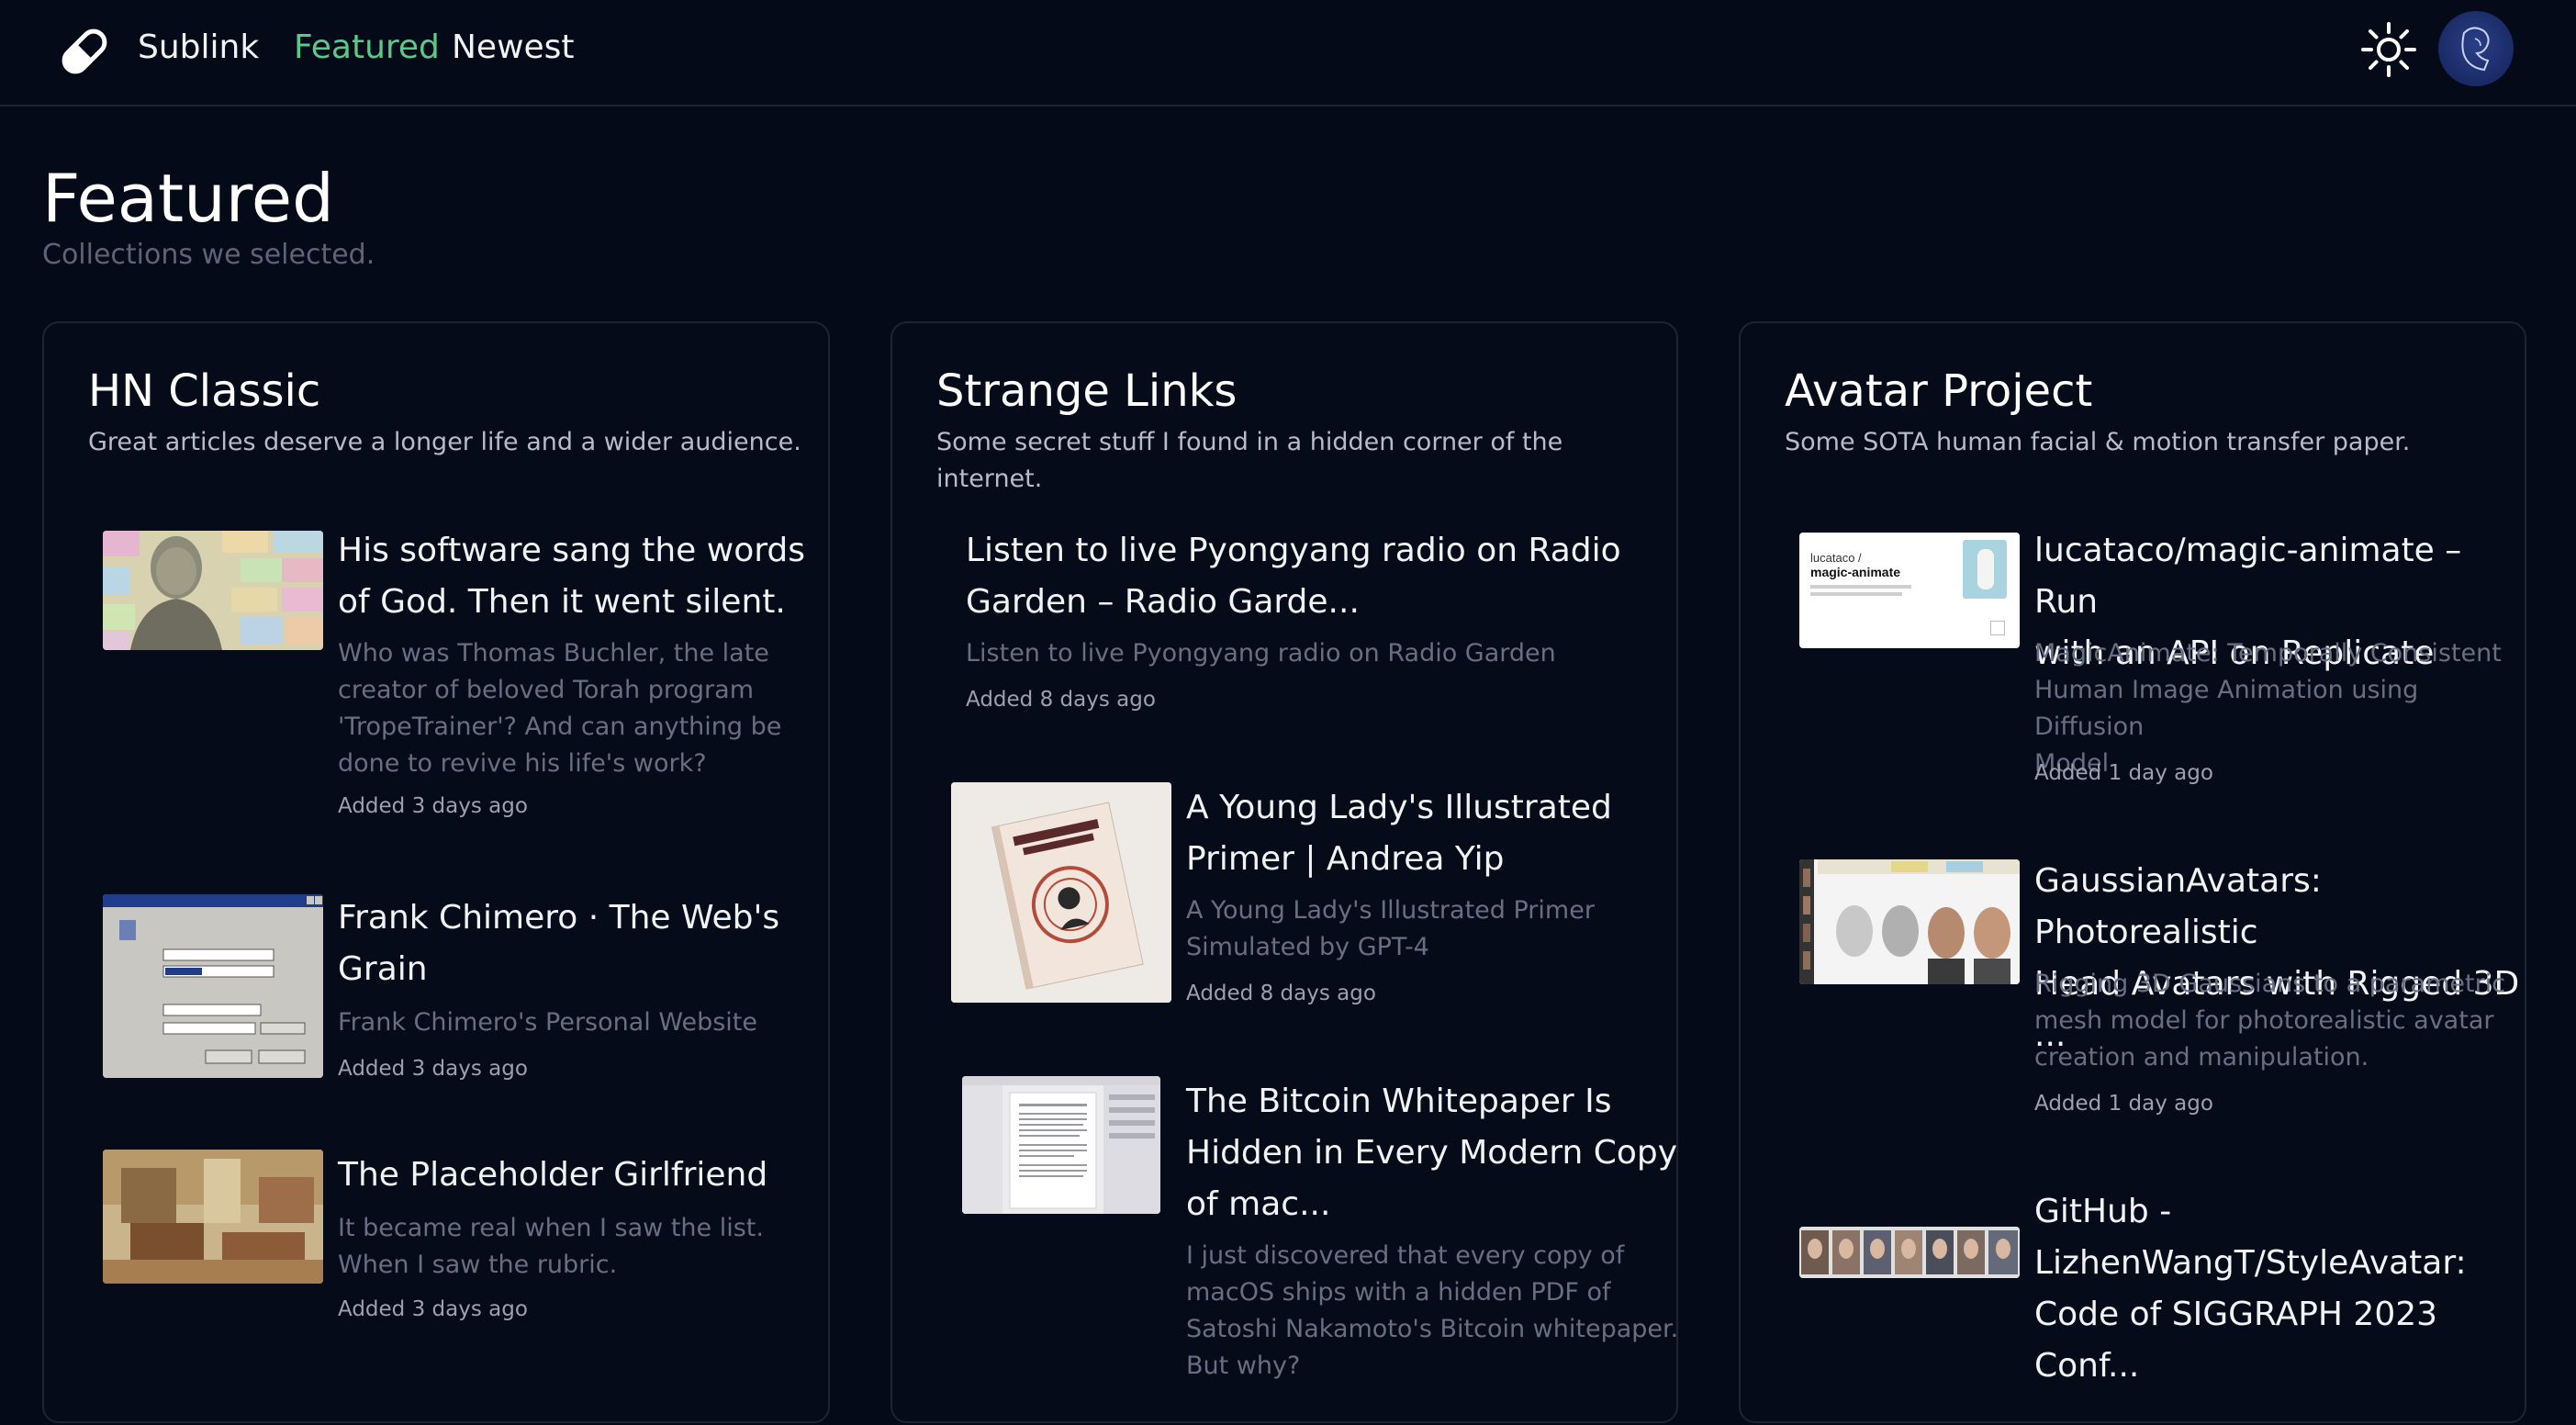  Describe the element at coordinates (1293, 550) in the screenshot. I see `item-title-line: Listen to live Pyongyang radio on Radio` at that location.